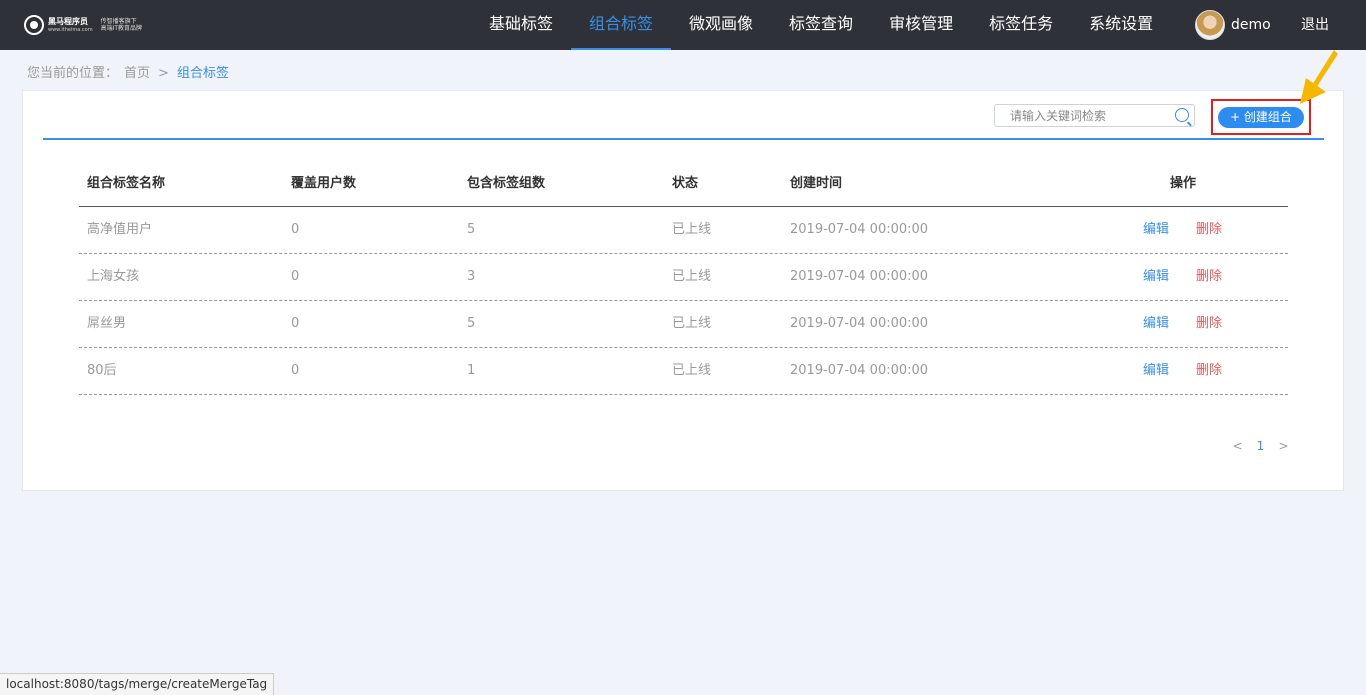  What do you see at coordinates (1251, 25) in the screenshot?
I see `username: demo` at bounding box center [1251, 25].